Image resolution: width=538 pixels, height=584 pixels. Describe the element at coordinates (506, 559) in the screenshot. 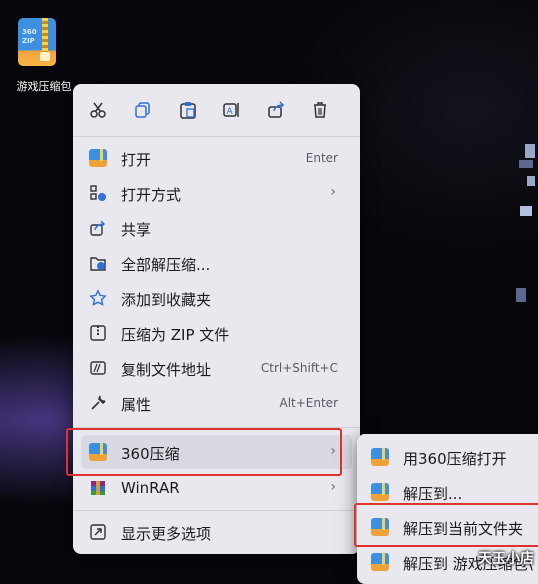

I see `watermark: 天玉小店` at that location.